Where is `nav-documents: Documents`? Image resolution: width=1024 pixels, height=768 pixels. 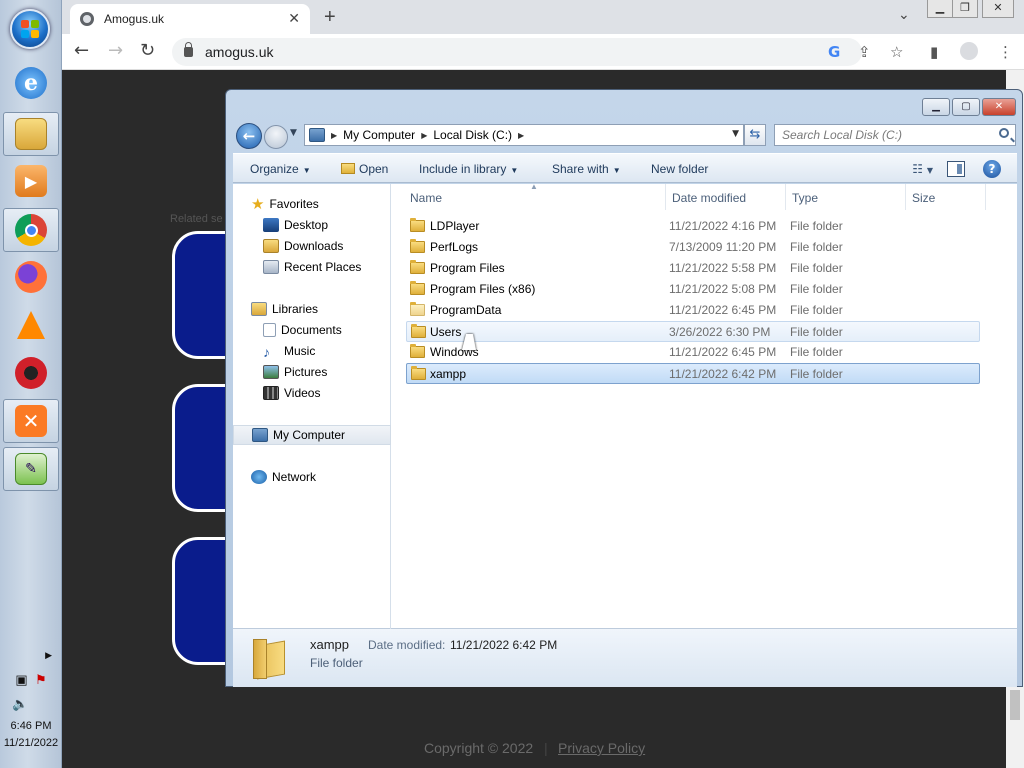
nav-documents: Documents is located at coordinates (312, 330).